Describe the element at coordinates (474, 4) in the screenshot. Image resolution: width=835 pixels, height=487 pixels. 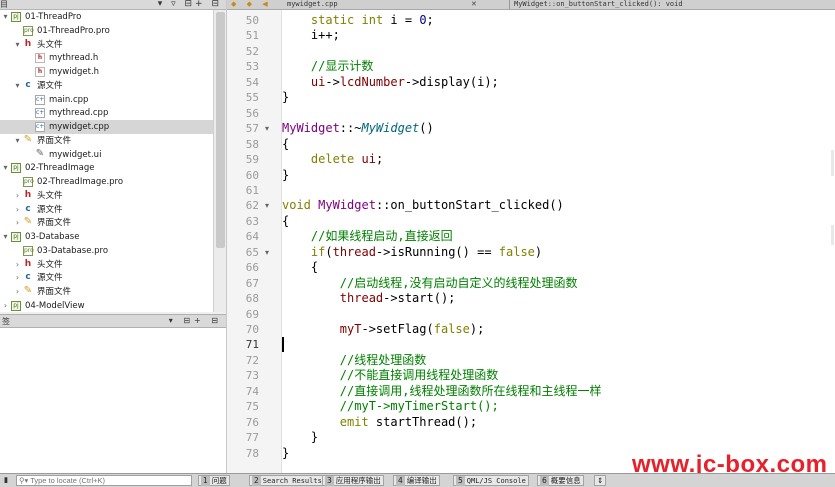
I see `close-icon: ✕` at that location.